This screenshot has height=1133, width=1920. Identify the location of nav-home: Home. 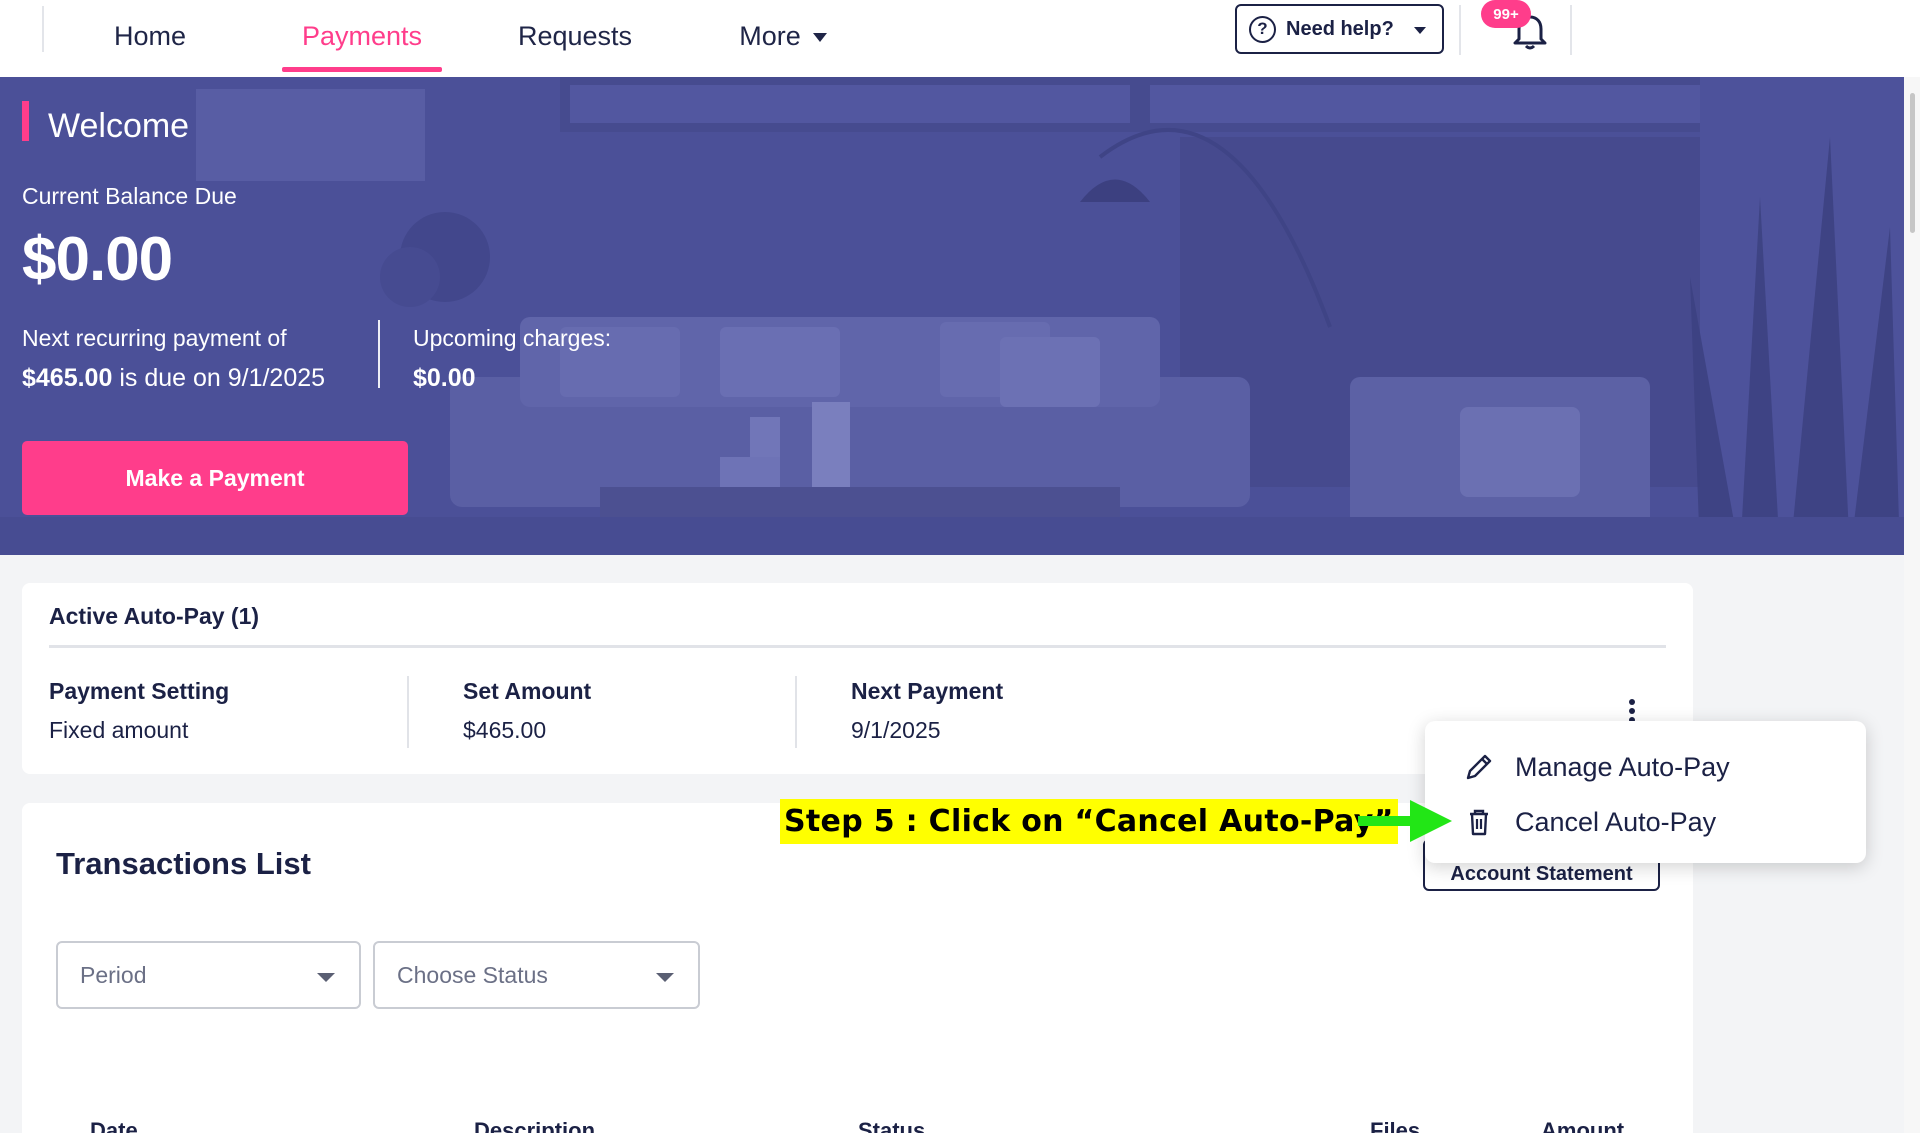
(150, 36).